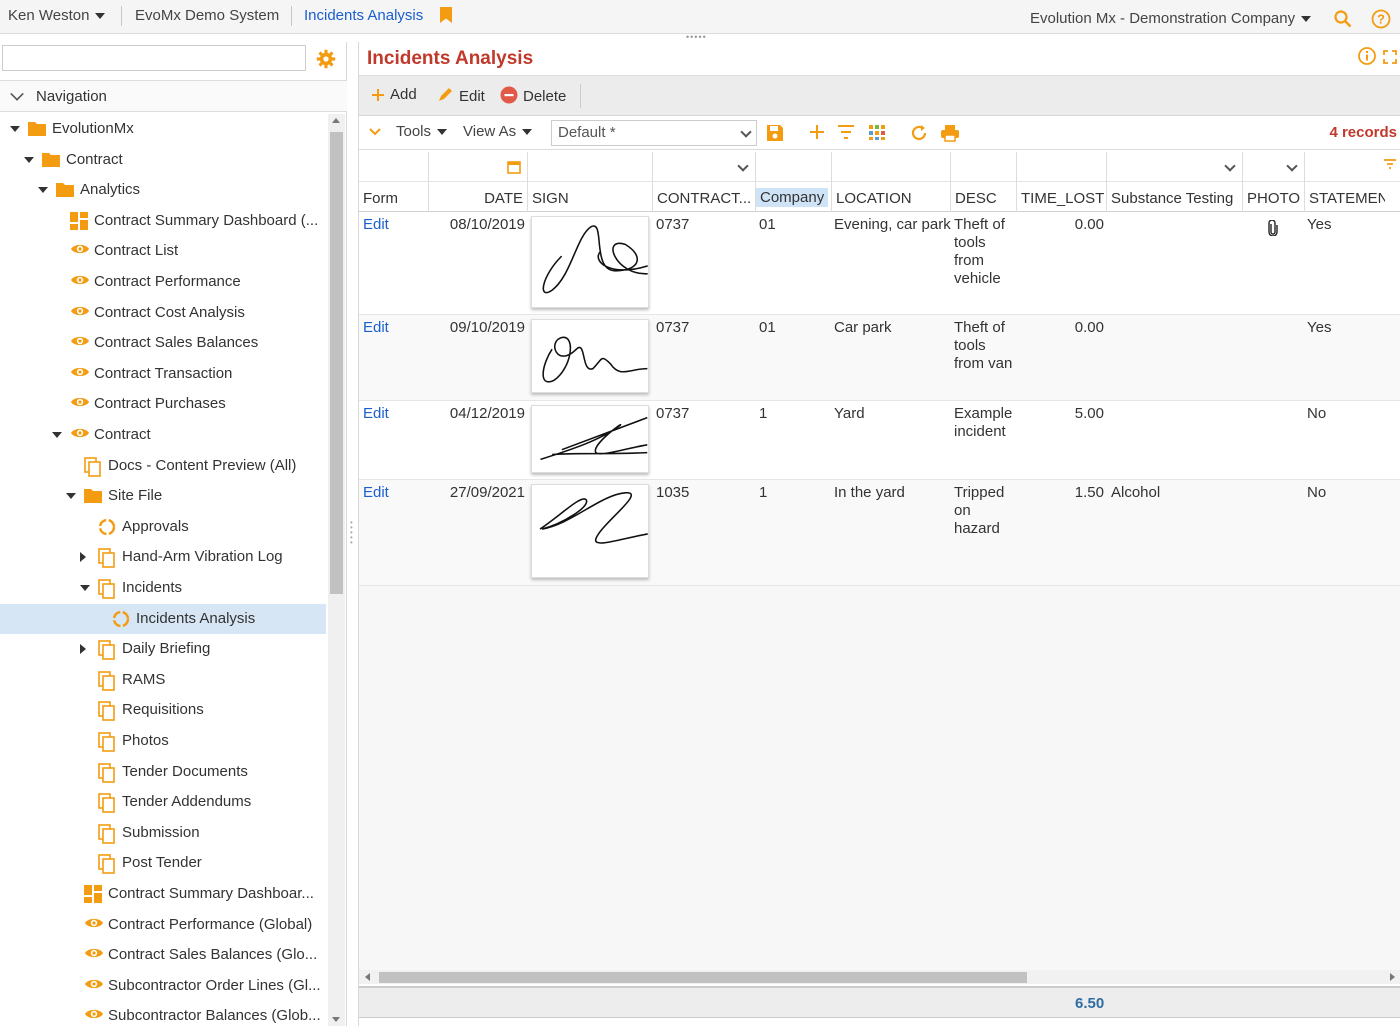 The width and height of the screenshot is (1400, 1026). Describe the element at coordinates (1273, 228) in the screenshot. I see `paperclip-icon` at that location.